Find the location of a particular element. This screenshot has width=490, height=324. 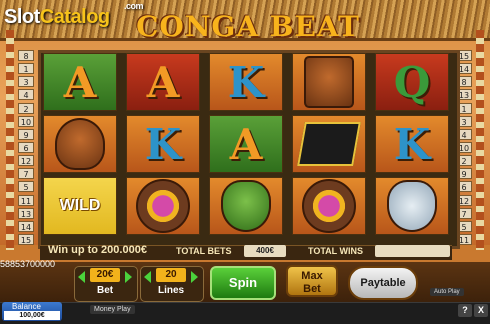

bet-label: Bet is located at coordinates (105, 290).